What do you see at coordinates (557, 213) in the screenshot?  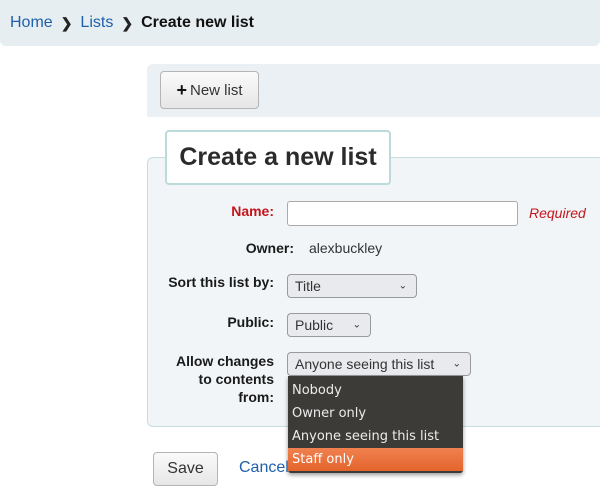 I see `required-indicator: Required` at bounding box center [557, 213].